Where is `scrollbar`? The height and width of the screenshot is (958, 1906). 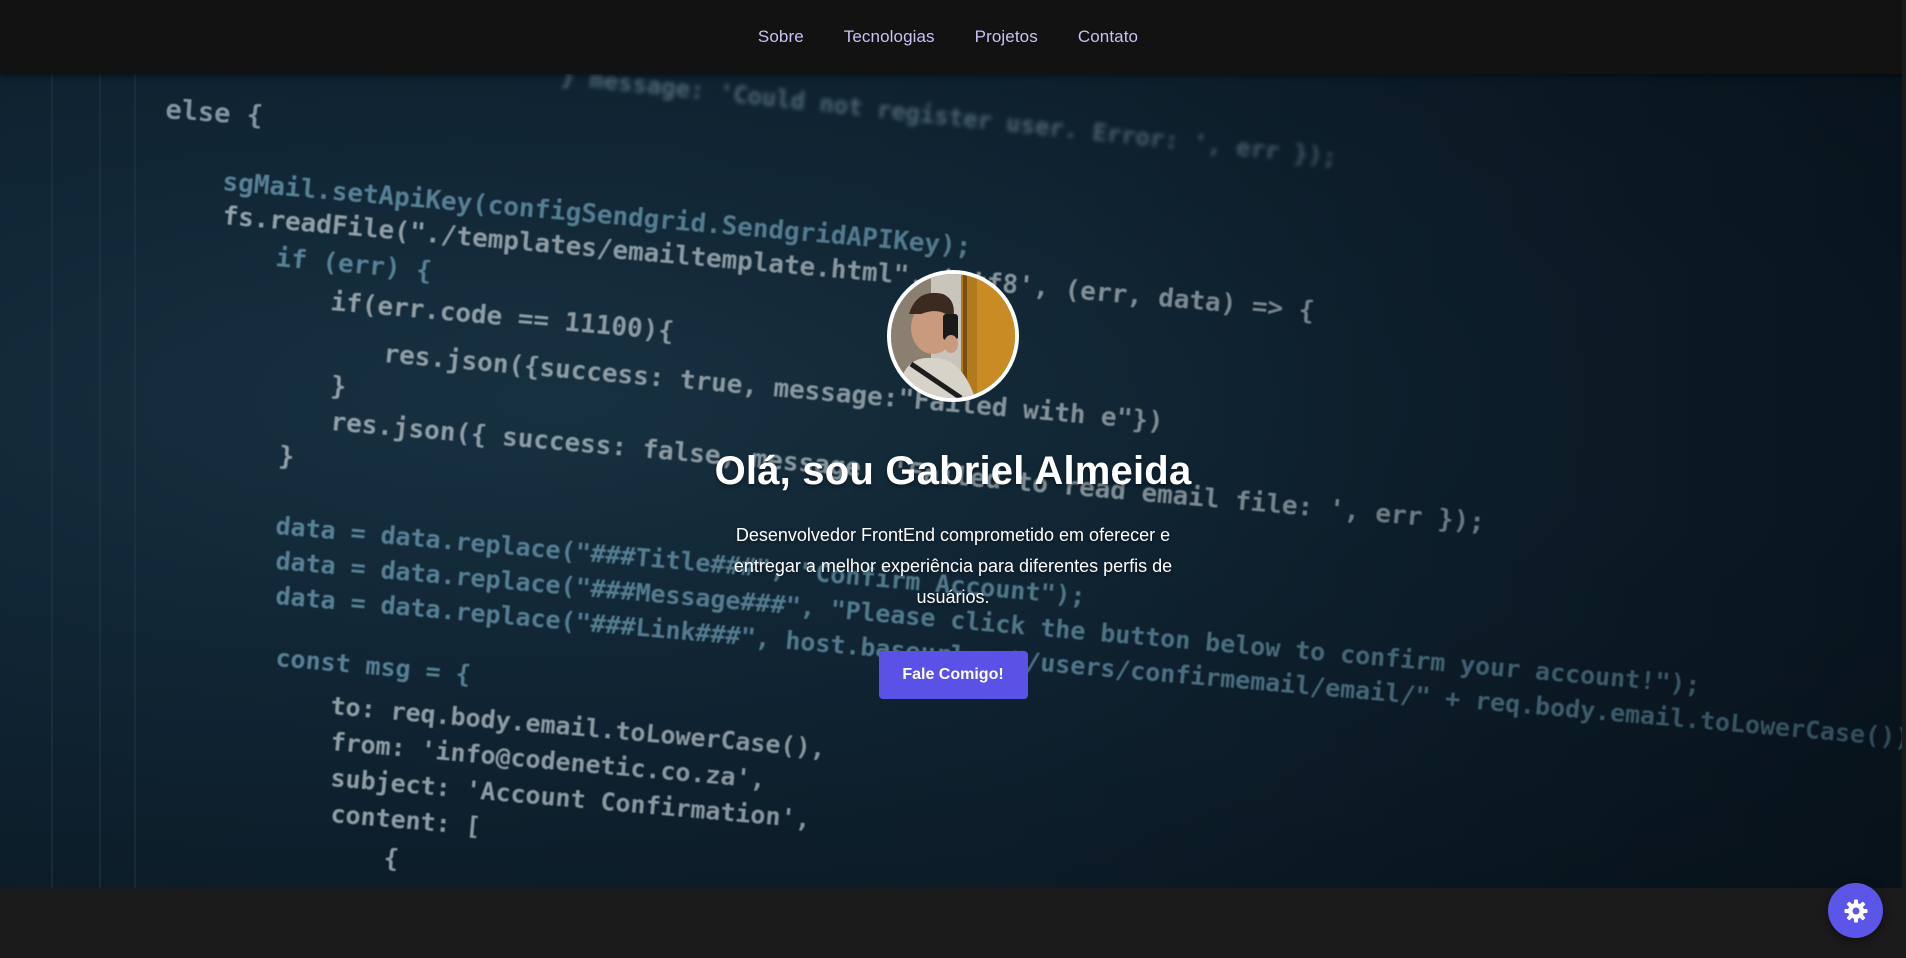
scrollbar is located at coordinates (1904, 479).